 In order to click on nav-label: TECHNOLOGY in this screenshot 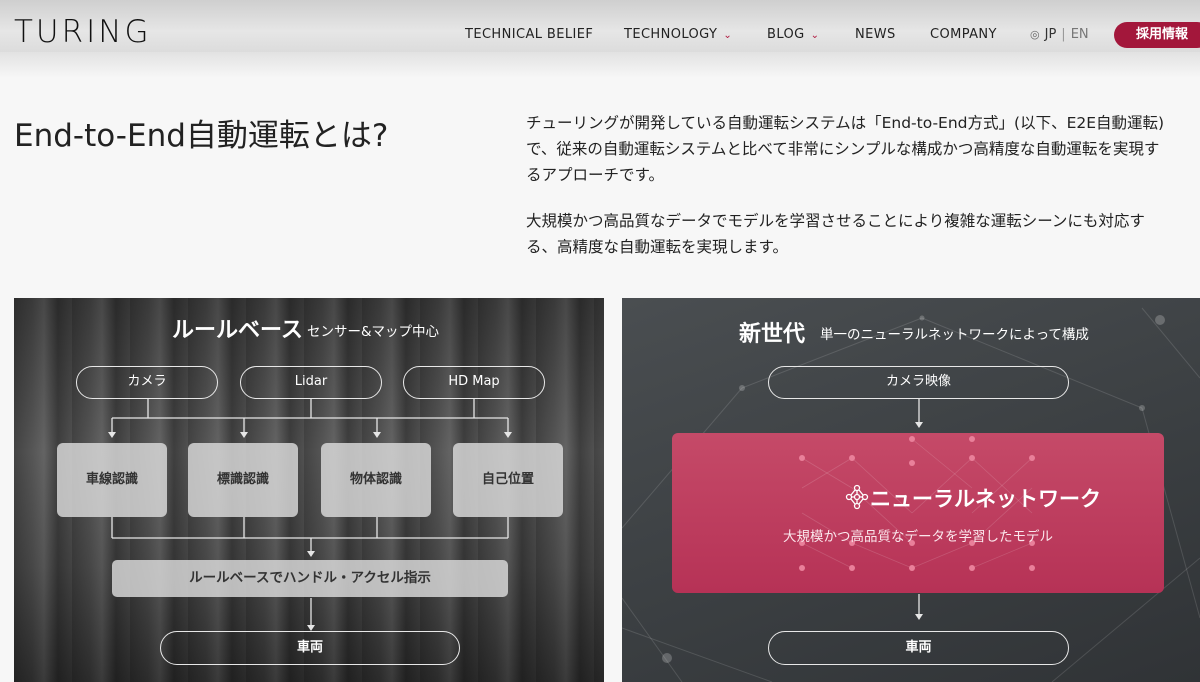, I will do `click(671, 34)`.